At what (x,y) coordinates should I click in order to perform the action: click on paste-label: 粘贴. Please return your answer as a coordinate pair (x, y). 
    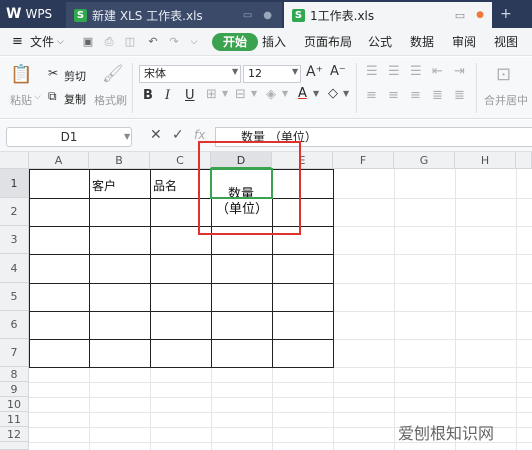
    Looking at the image, I should click on (21, 100).